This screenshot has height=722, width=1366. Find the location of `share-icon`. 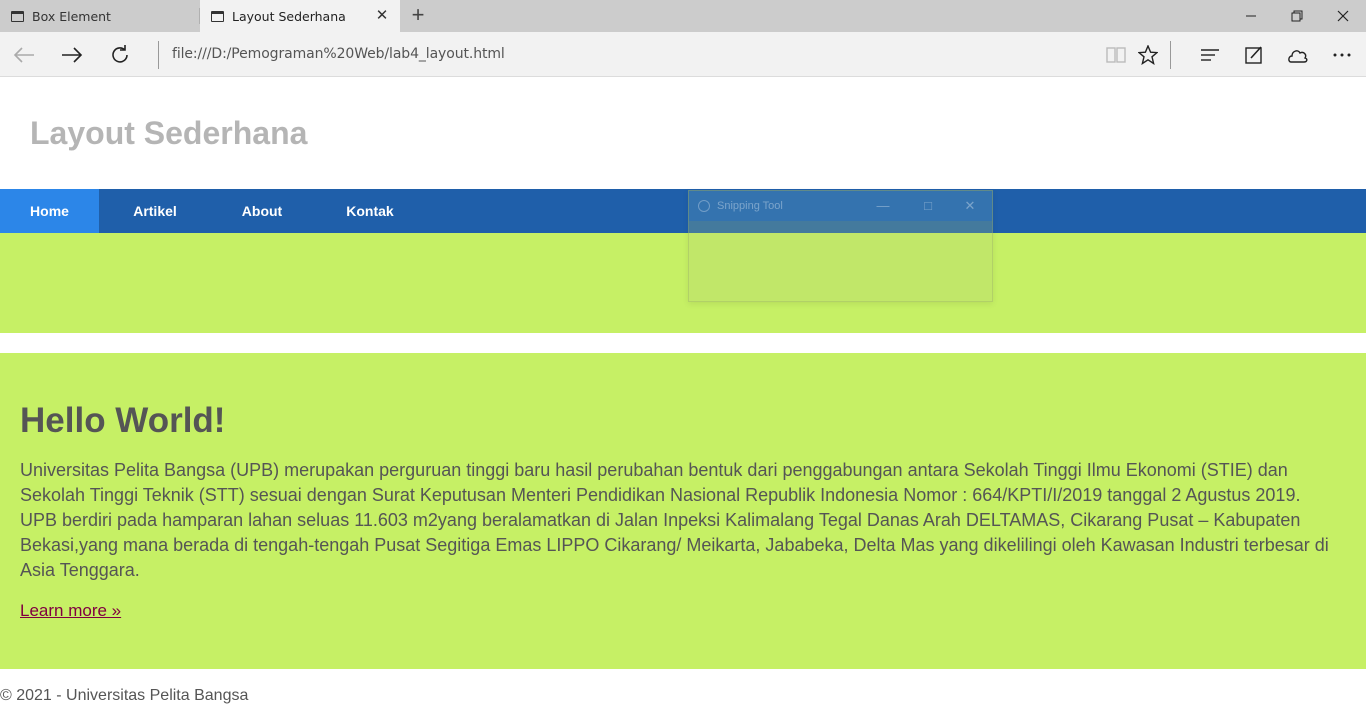

share-icon is located at coordinates (1298, 56).